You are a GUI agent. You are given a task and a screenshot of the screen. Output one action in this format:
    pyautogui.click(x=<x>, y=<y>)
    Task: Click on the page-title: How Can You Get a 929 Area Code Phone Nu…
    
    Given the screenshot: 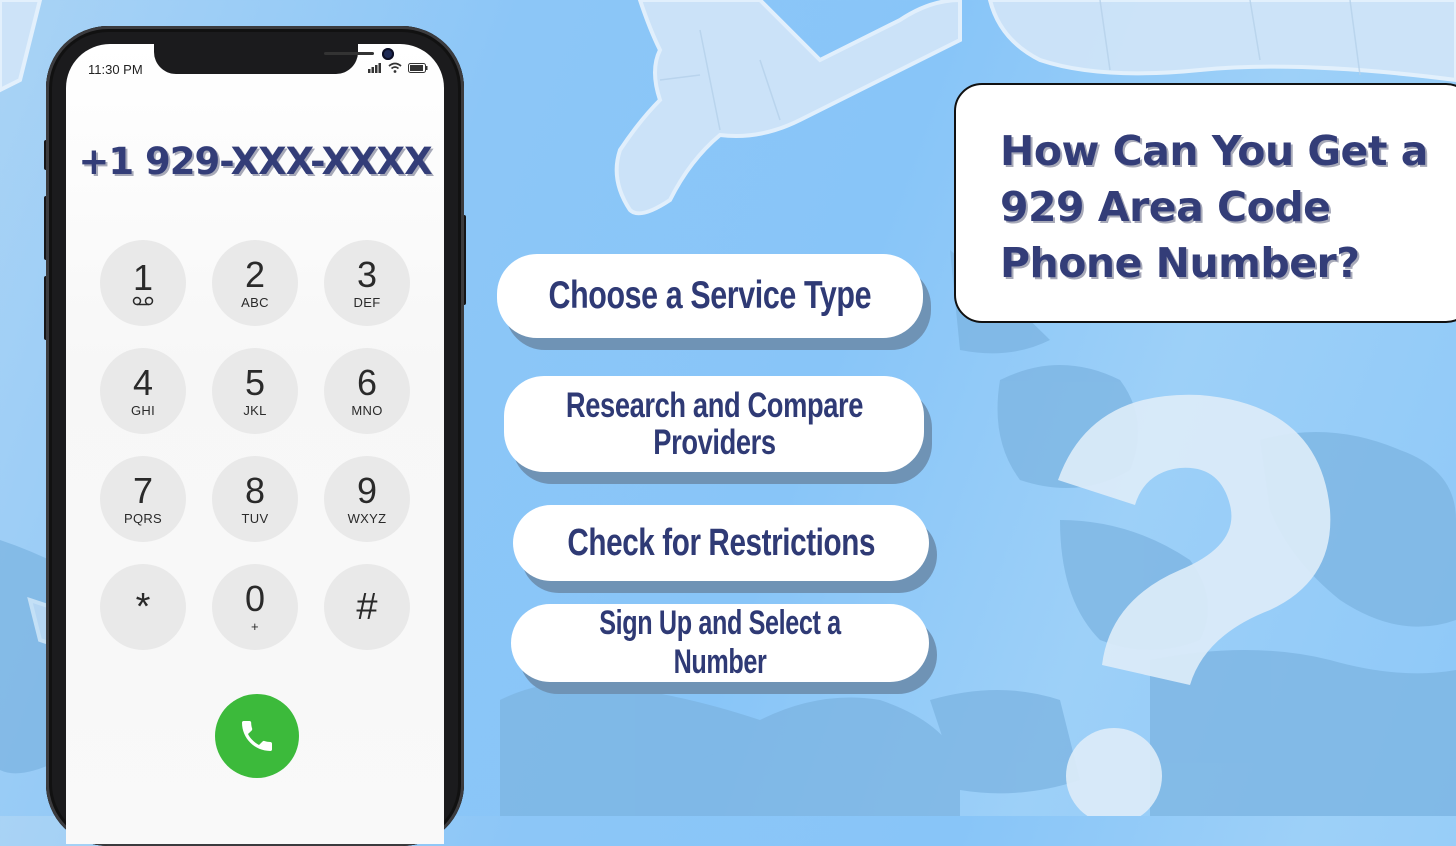 What is the action you would take?
    pyautogui.click(x=1228, y=207)
    